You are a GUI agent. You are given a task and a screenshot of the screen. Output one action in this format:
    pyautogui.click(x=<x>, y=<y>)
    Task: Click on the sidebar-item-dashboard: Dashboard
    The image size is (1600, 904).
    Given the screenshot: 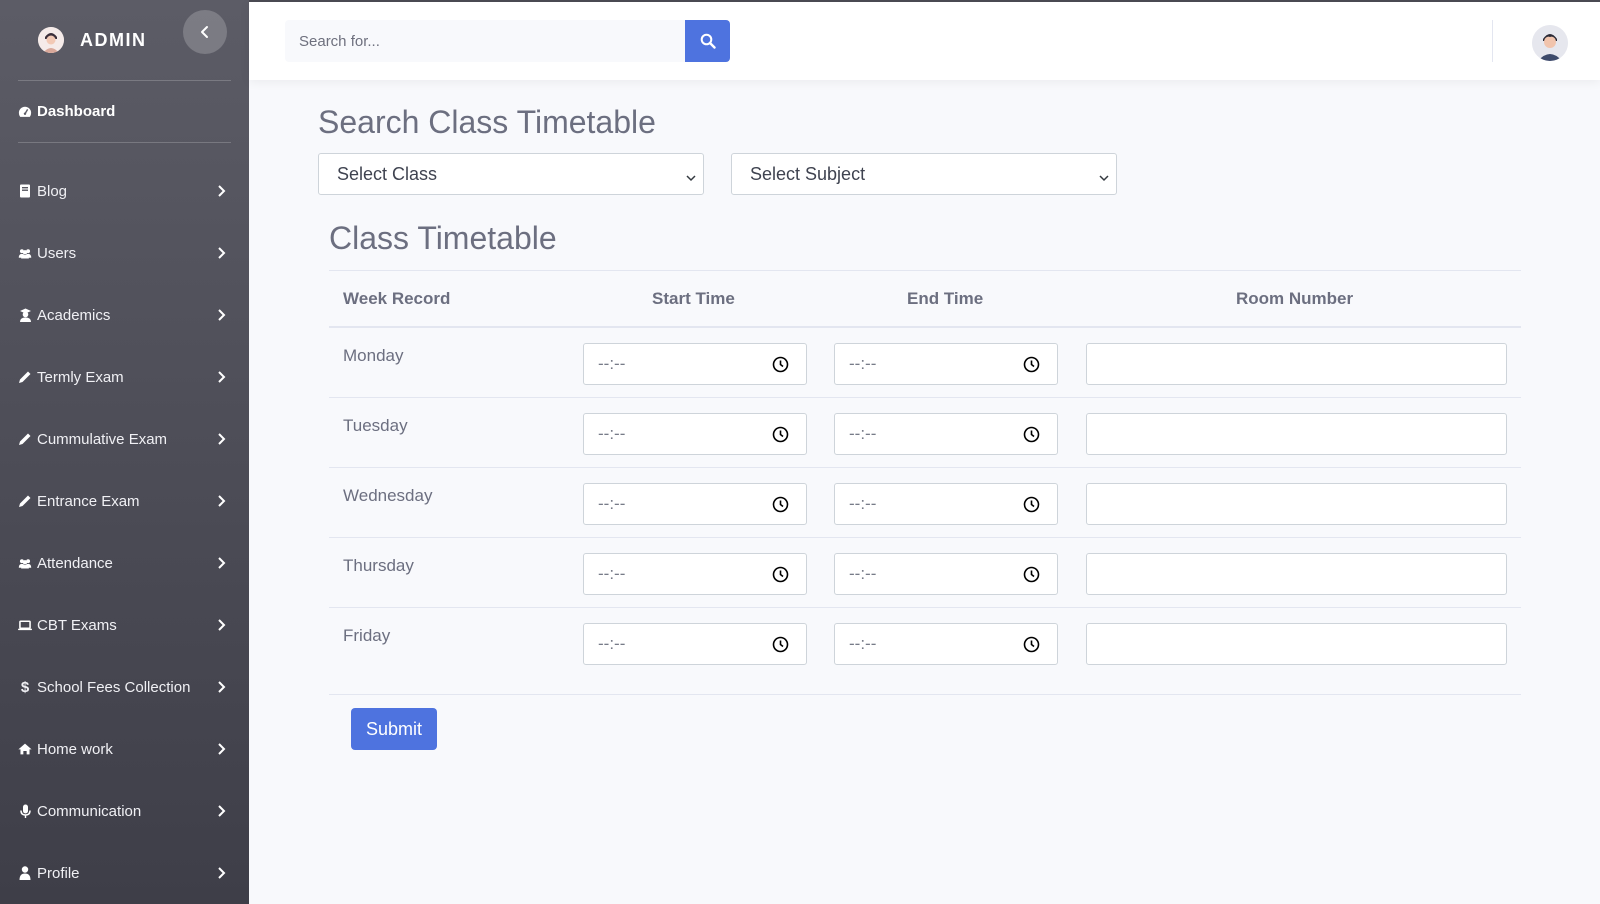 What is the action you would take?
    pyautogui.click(x=124, y=111)
    